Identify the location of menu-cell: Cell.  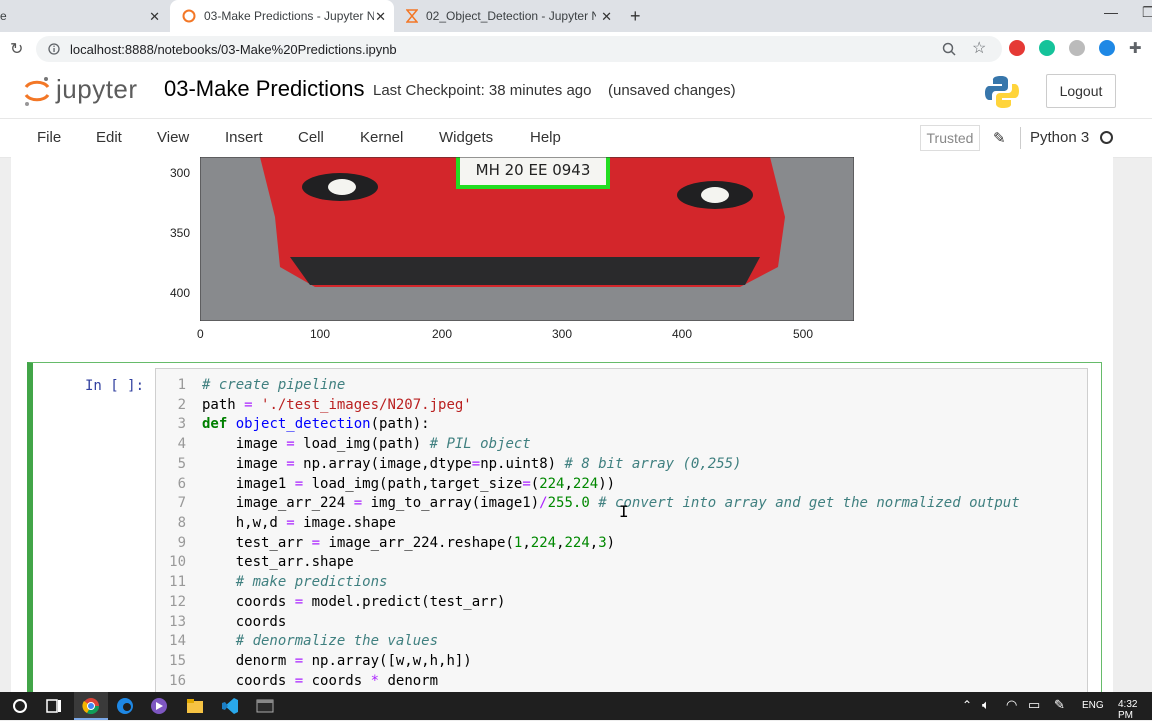
(311, 137).